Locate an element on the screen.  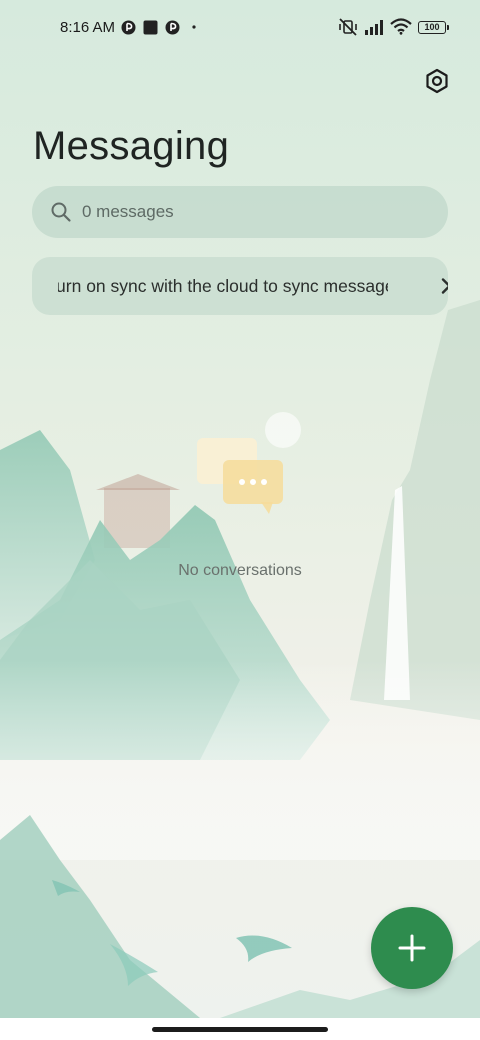
navigation-bar is located at coordinates (240, 1029).